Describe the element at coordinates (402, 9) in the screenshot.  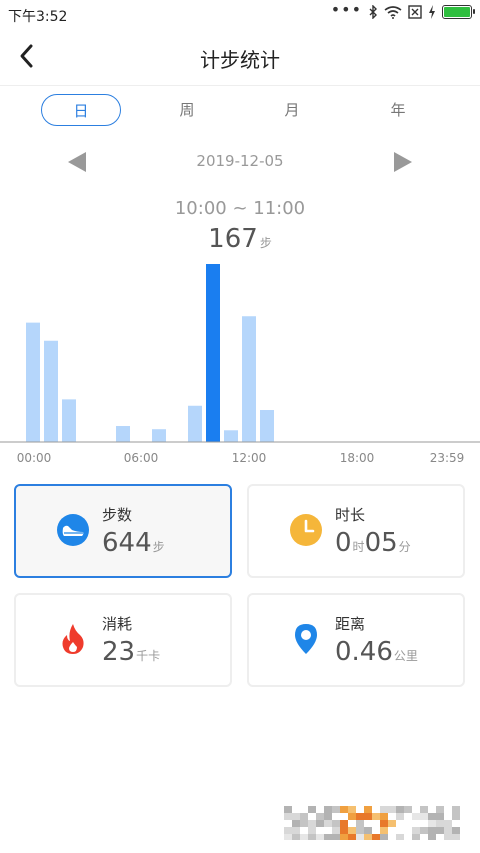
I see `status-icons: •••` at that location.